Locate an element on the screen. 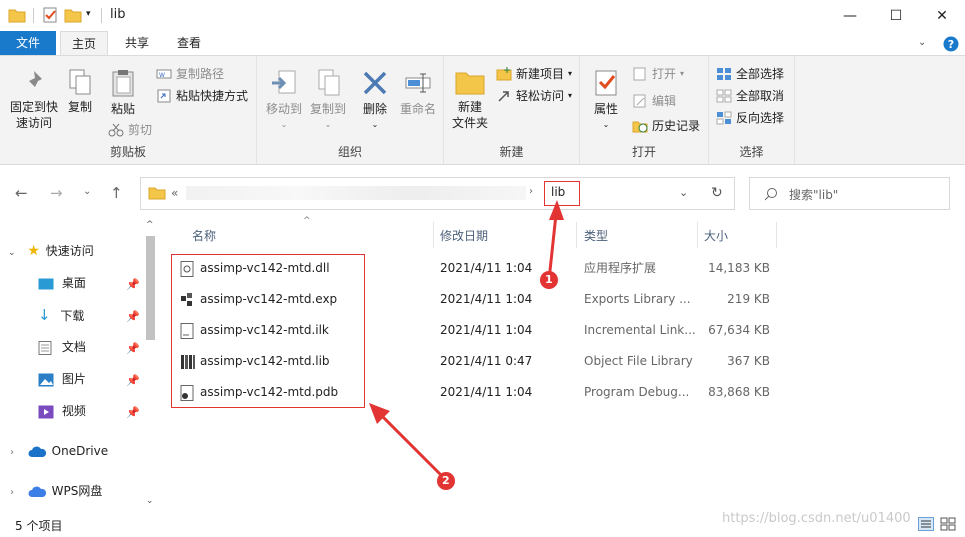  annotation-label-1: 1 is located at coordinates (549, 279).